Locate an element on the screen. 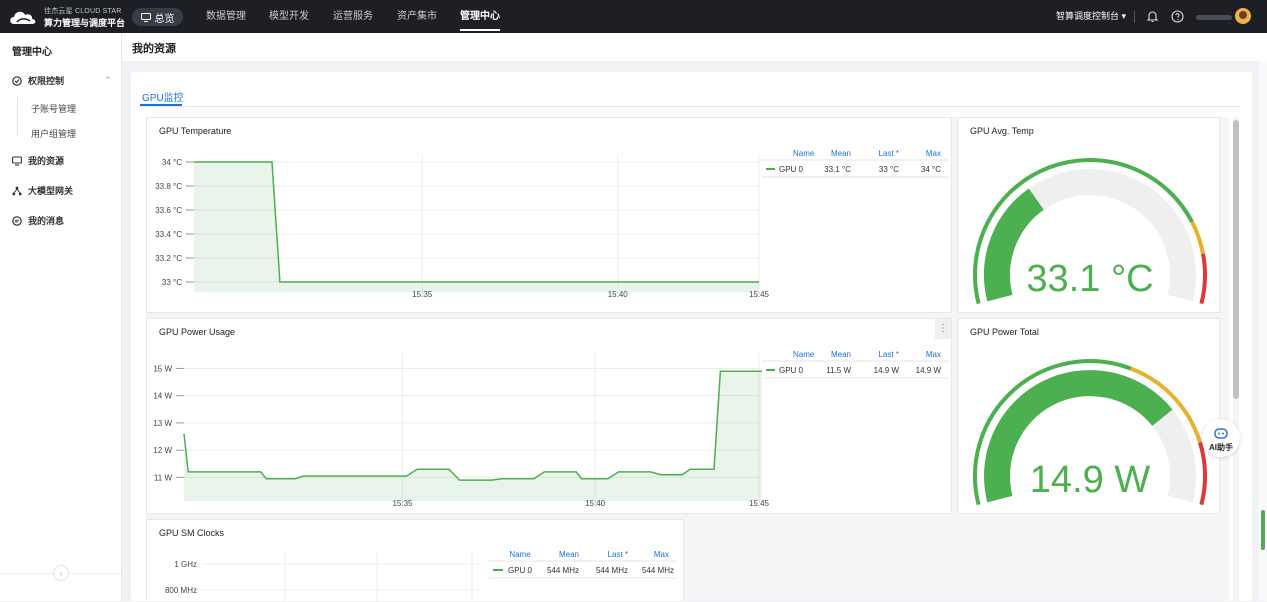  y-tick-label: 34 °C is located at coordinates (172, 162).